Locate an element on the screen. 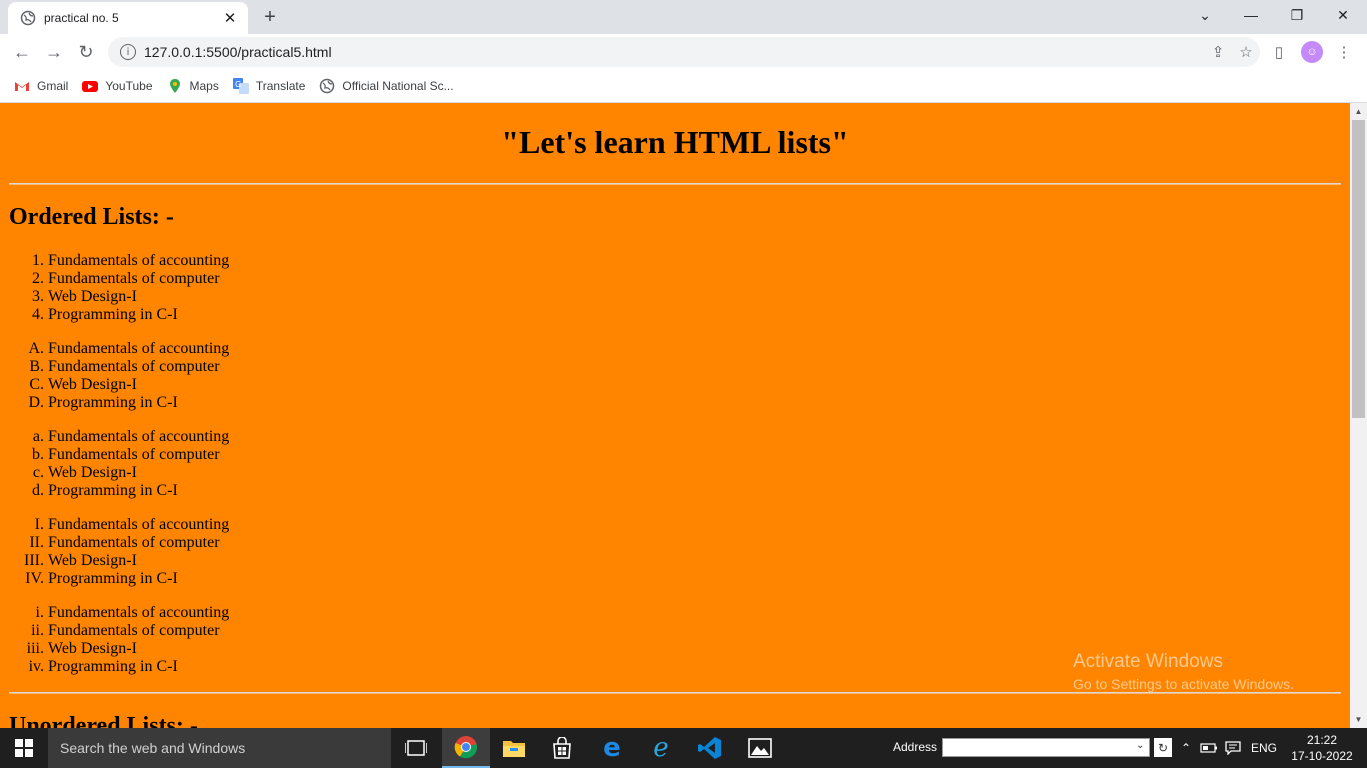  profile-button: ☺ is located at coordinates (1312, 52).